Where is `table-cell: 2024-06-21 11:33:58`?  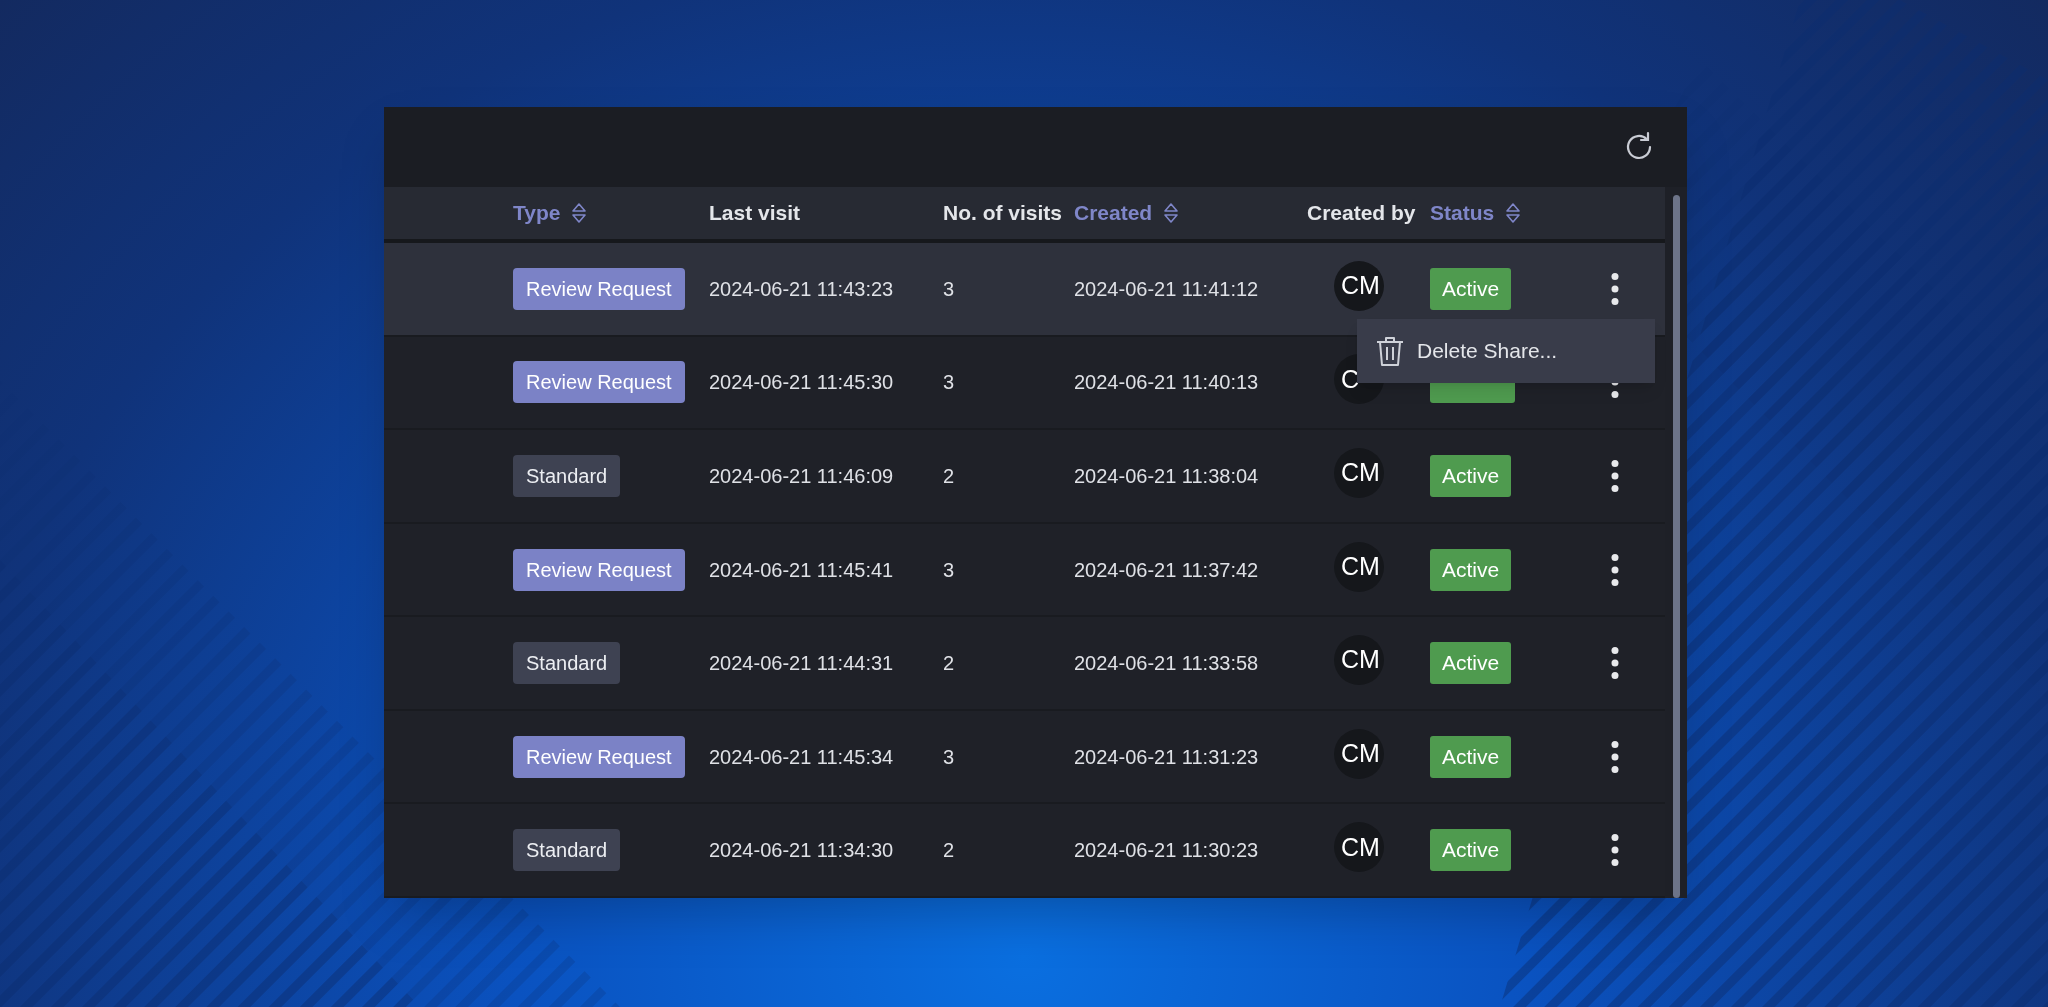
table-cell: 2024-06-21 11:33:58 is located at coordinates (1166, 663).